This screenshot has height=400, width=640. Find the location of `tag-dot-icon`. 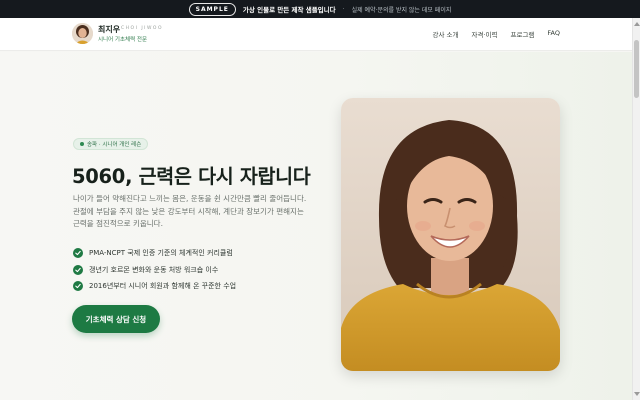

tag-dot-icon is located at coordinates (82, 144).